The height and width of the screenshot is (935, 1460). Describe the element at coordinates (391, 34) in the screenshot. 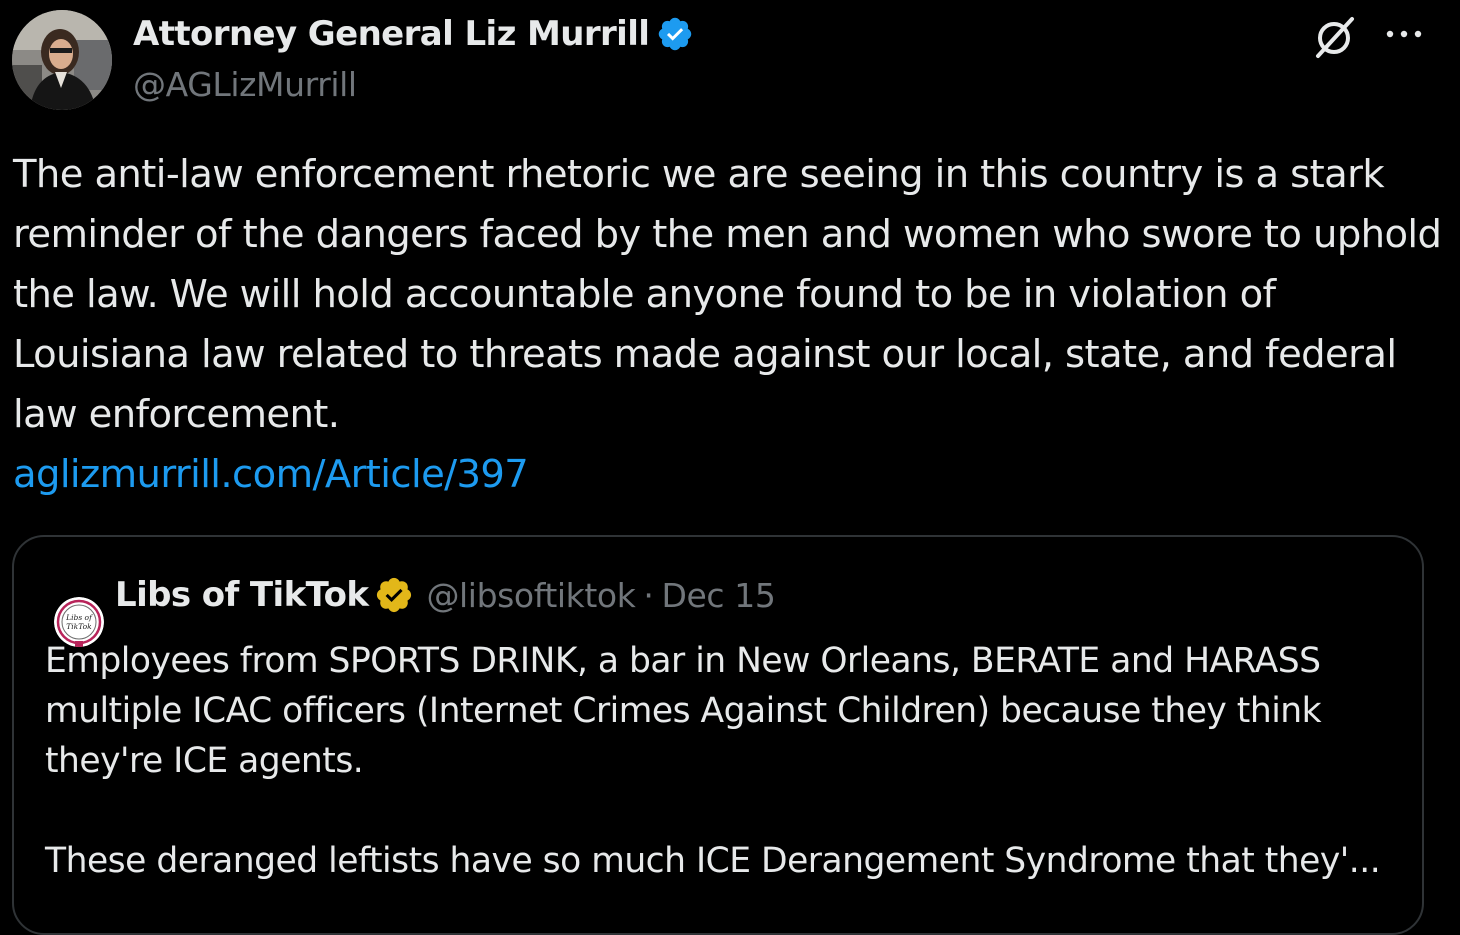

I see `author-display-name: Attorney General Liz Murrill` at that location.